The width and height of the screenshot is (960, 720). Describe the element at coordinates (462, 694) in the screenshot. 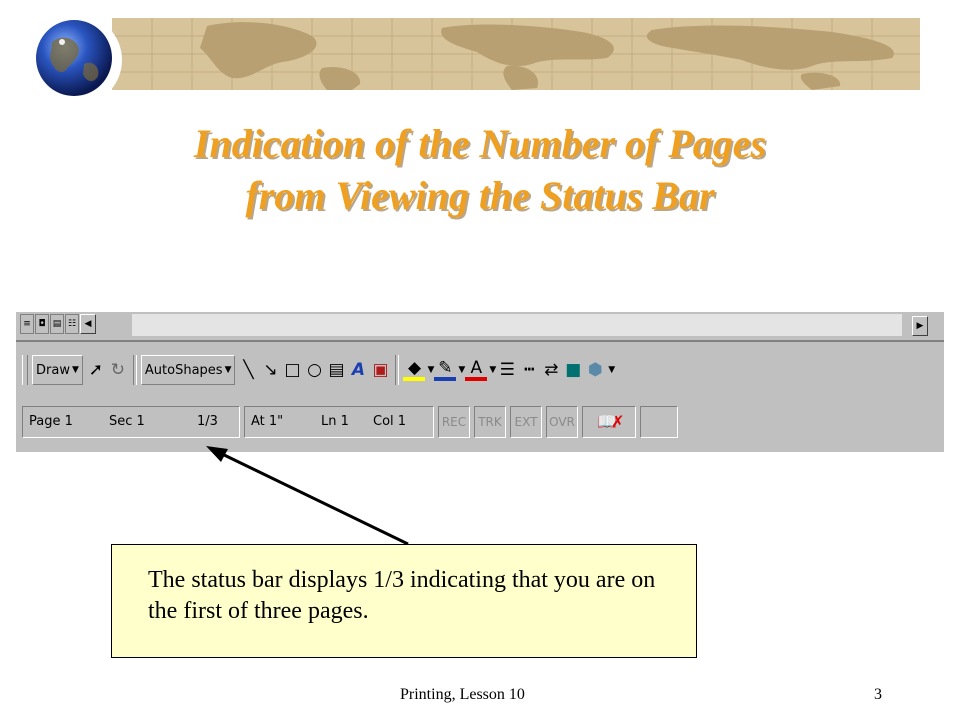

I see `footer-lesson: Printing, Lesson 10` at that location.